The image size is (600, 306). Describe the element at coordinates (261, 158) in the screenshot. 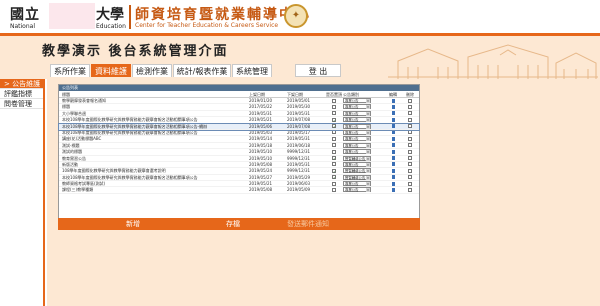

I see `row-start-date: 2019/05/10` at that location.